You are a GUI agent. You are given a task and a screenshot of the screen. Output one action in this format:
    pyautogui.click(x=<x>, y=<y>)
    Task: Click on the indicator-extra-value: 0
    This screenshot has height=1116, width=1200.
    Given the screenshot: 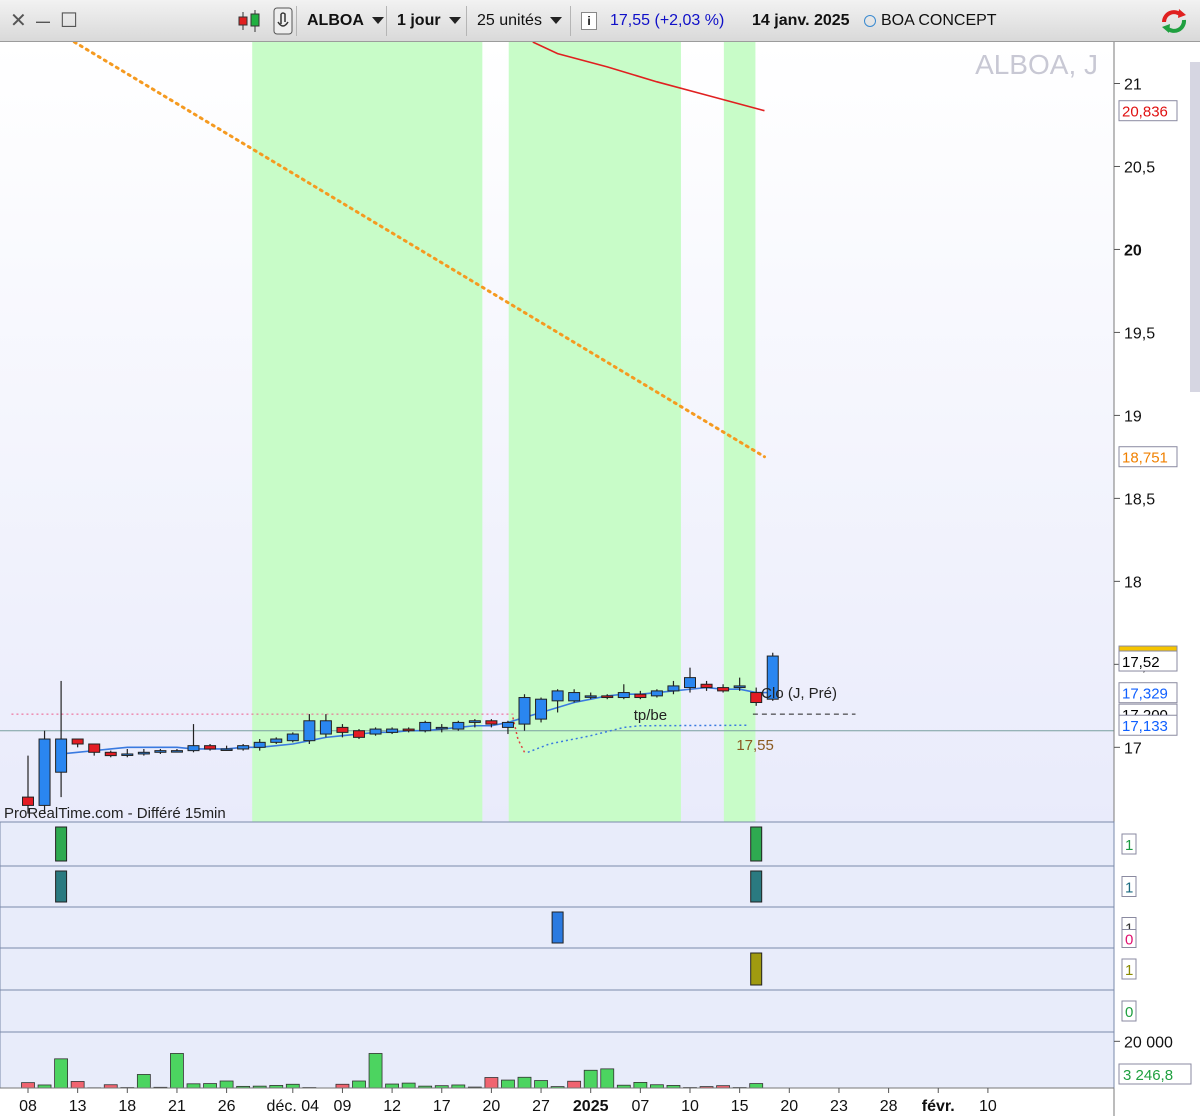 What is the action you would take?
    pyautogui.click(x=1129, y=940)
    